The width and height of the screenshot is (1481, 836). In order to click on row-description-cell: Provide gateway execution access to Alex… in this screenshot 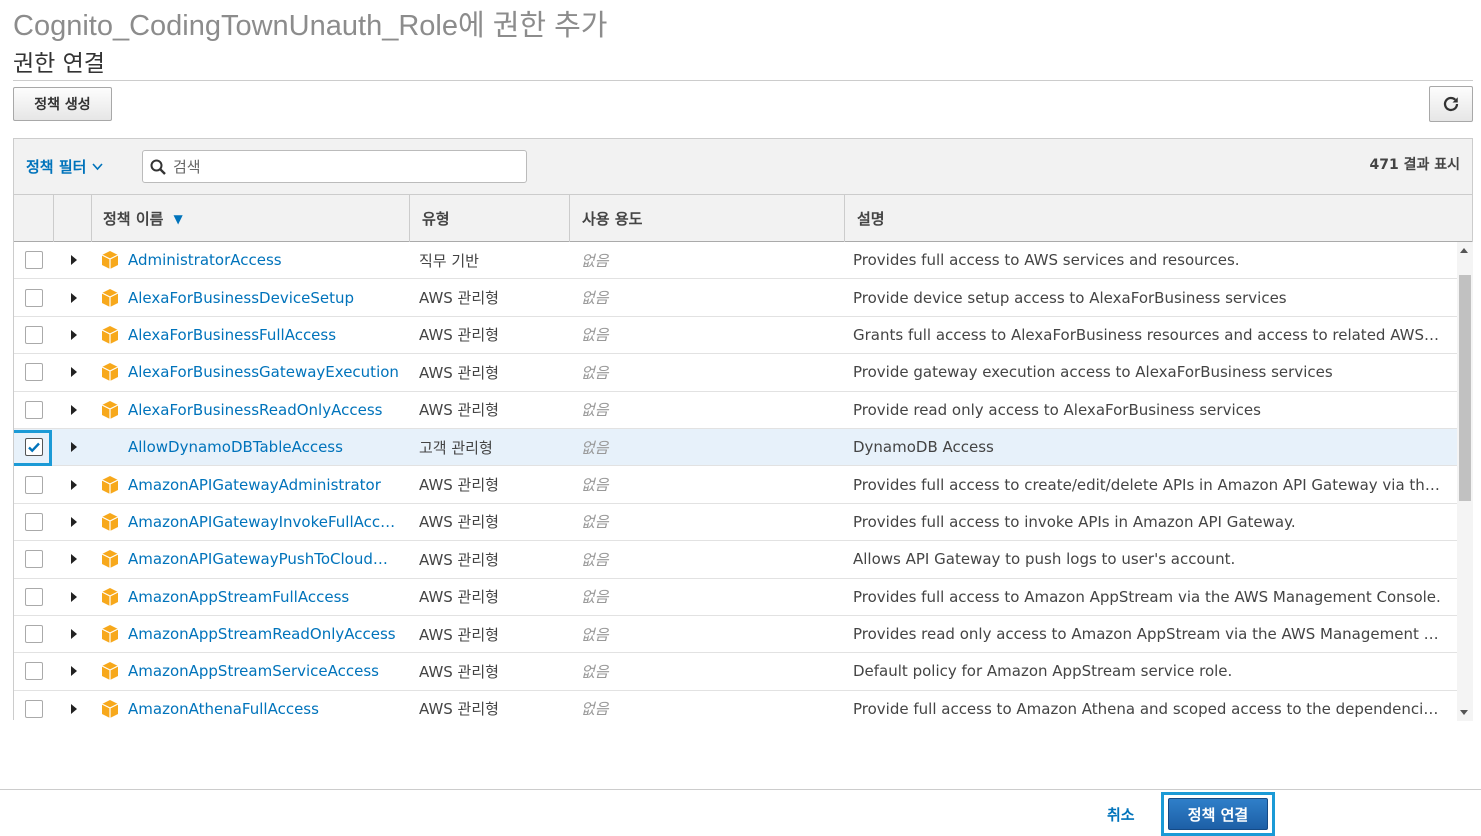, I will do `click(1148, 372)`.